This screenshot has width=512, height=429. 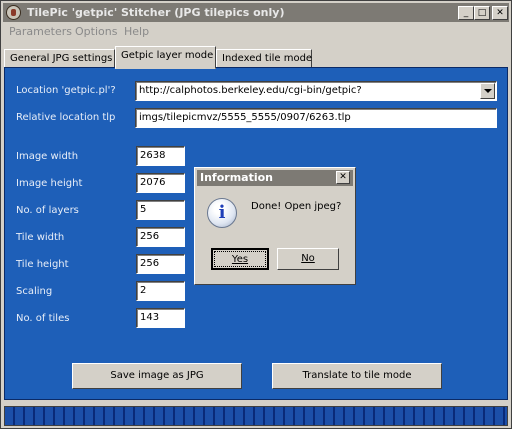 What do you see at coordinates (236, 177) in the screenshot?
I see `dialog-title: Information` at bounding box center [236, 177].